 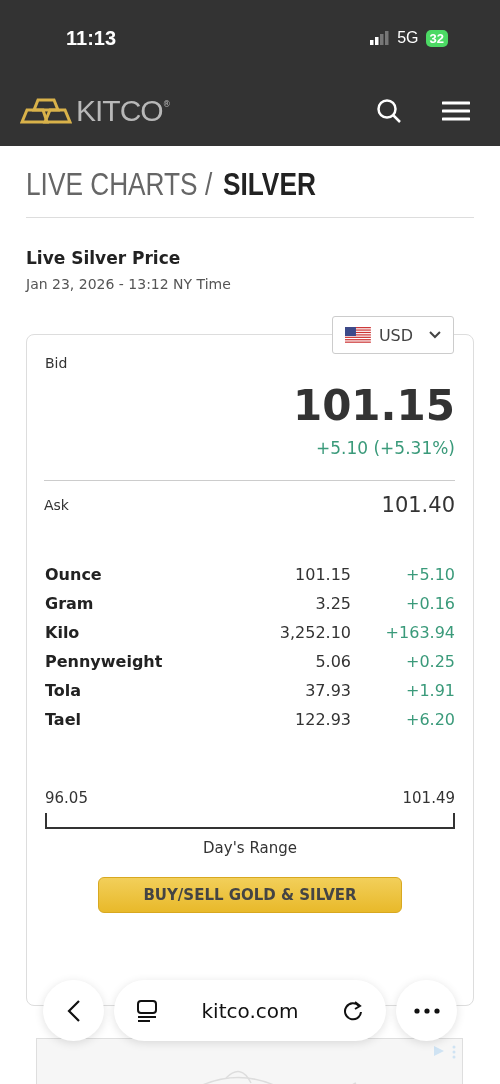 I want to click on bid-change: +5.10 (+5.31%), so click(x=385, y=448).